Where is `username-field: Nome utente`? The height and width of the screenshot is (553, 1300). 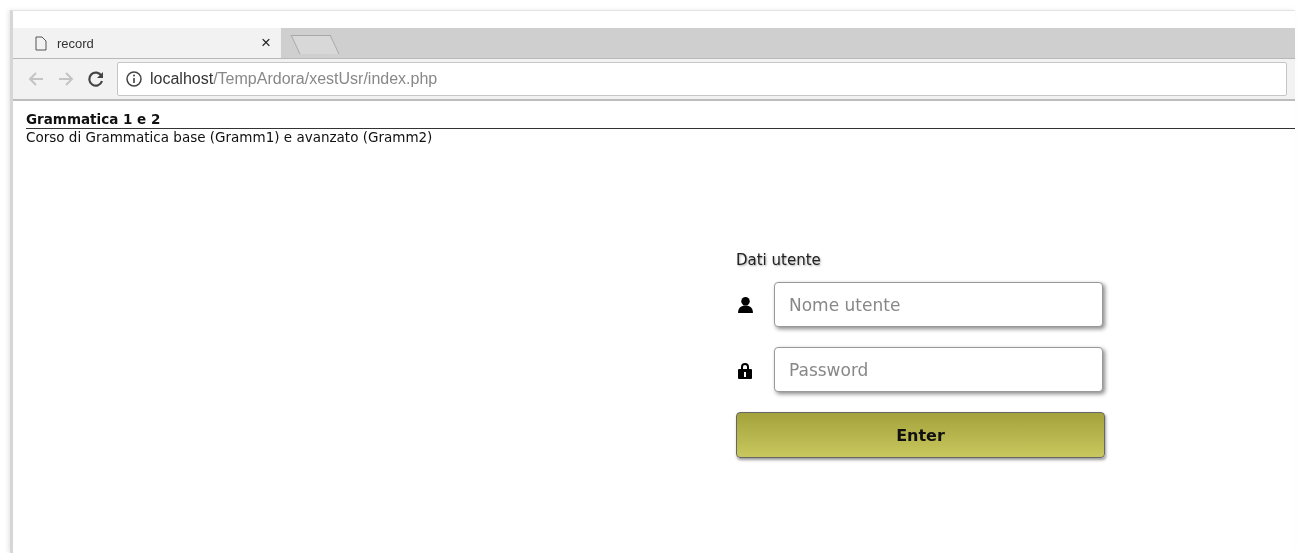 username-field: Nome utente is located at coordinates (938, 304).